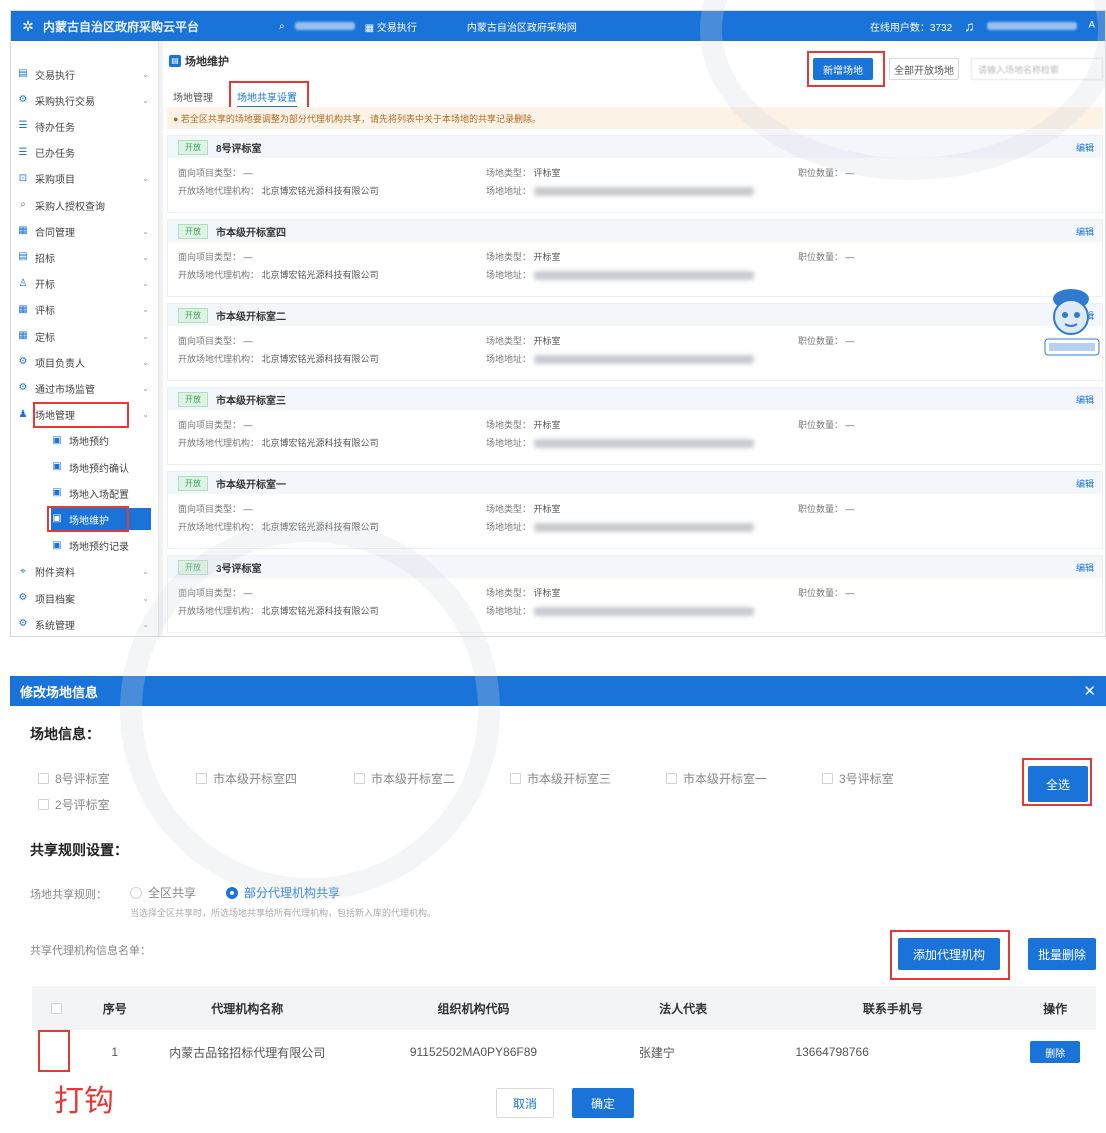  What do you see at coordinates (525, 1103) in the screenshot?
I see `cancel-button: 取消` at bounding box center [525, 1103].